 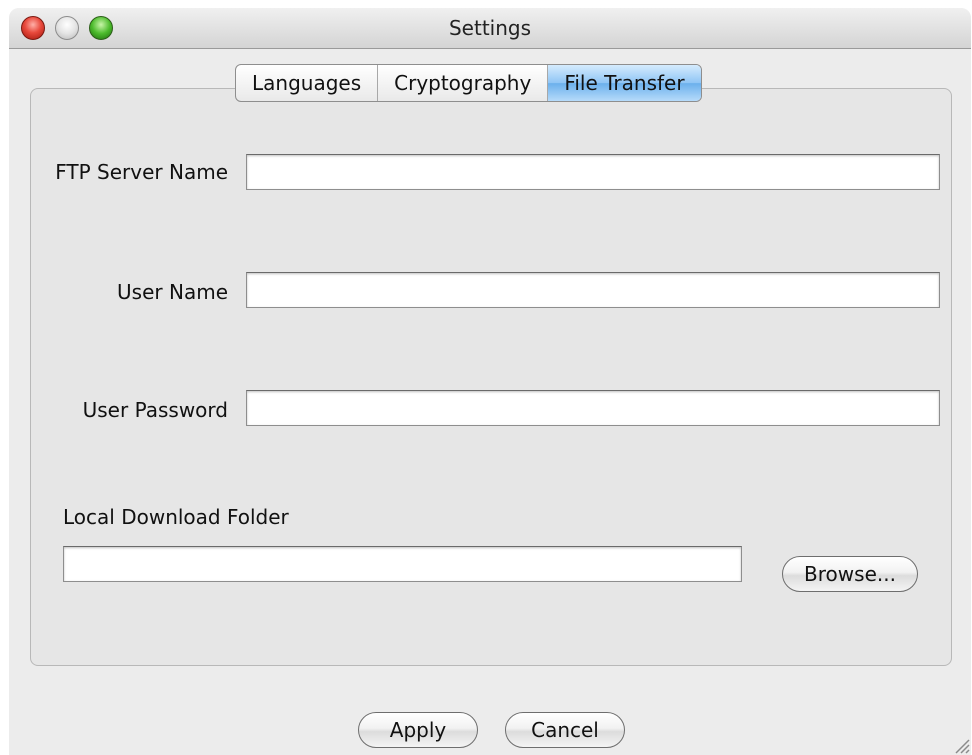 I want to click on local-download-folder-label: Local Download Folder, so click(x=176, y=517).